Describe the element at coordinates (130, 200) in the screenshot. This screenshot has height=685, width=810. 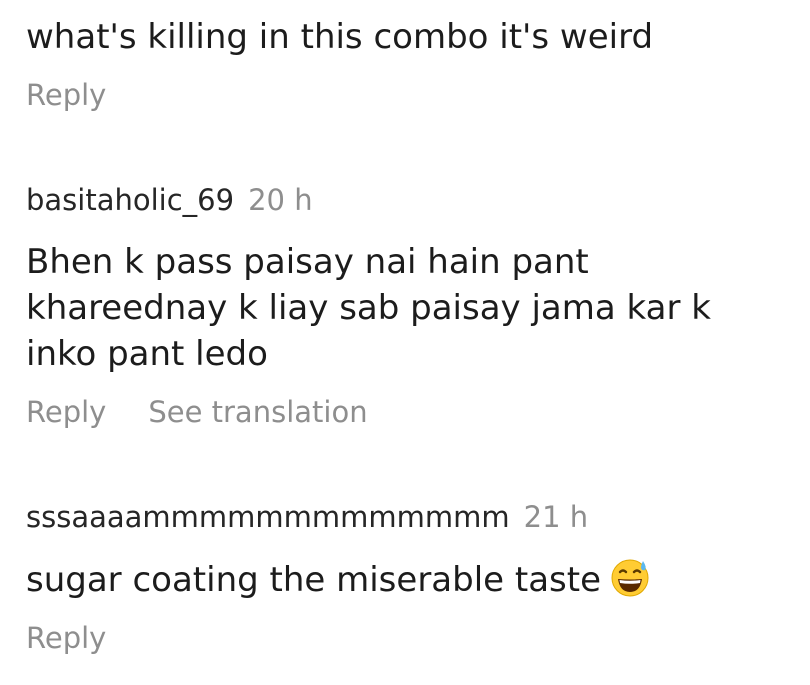
I see `comment-username: basitaholic_69` at that location.